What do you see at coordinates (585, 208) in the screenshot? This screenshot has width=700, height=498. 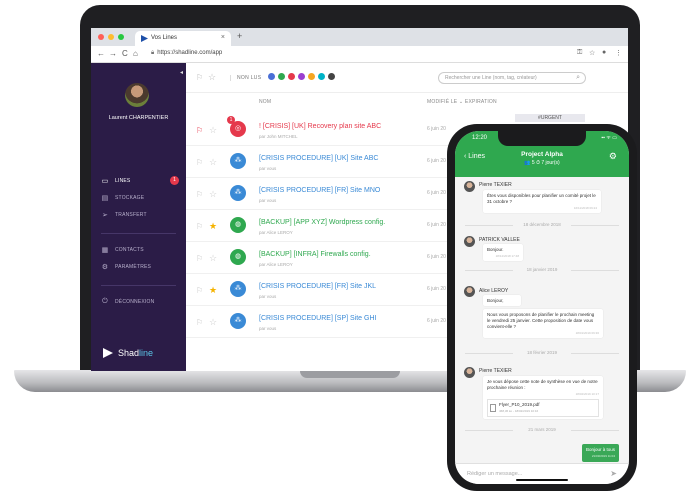 I see `message-time: 16/11/2018 09:24` at bounding box center [585, 208].